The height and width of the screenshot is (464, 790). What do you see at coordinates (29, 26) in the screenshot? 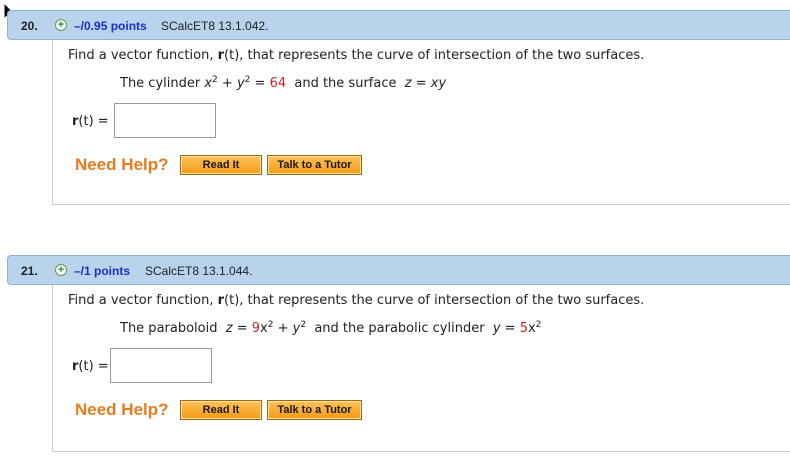
I see `question-number: 20.` at bounding box center [29, 26].